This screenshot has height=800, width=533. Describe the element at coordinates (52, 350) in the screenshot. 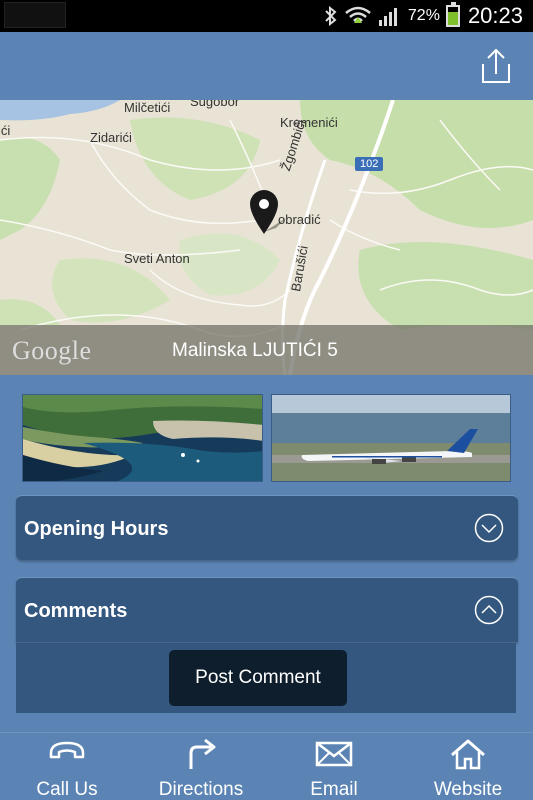

I see `google-logo: Google` at that location.